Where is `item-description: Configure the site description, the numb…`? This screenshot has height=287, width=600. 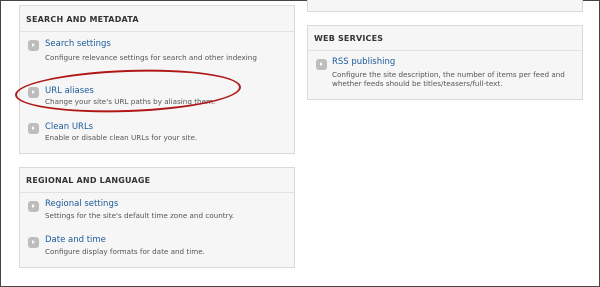 item-description: Configure the site description, the numb… is located at coordinates (448, 79).